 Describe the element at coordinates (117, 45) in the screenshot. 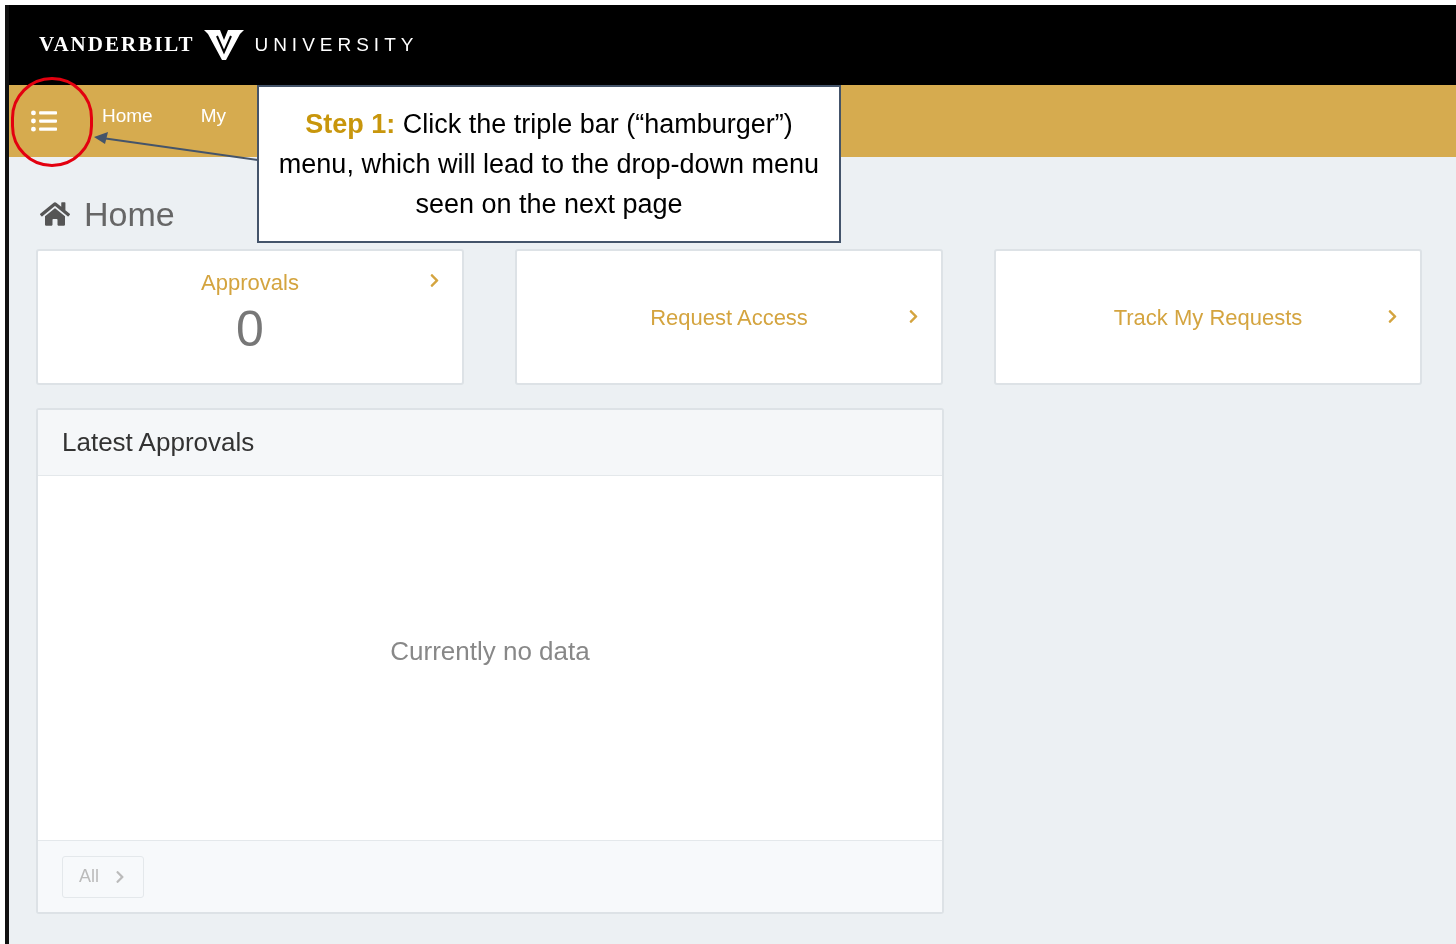

I see `brand-wordmark: VANDERBILT` at that location.